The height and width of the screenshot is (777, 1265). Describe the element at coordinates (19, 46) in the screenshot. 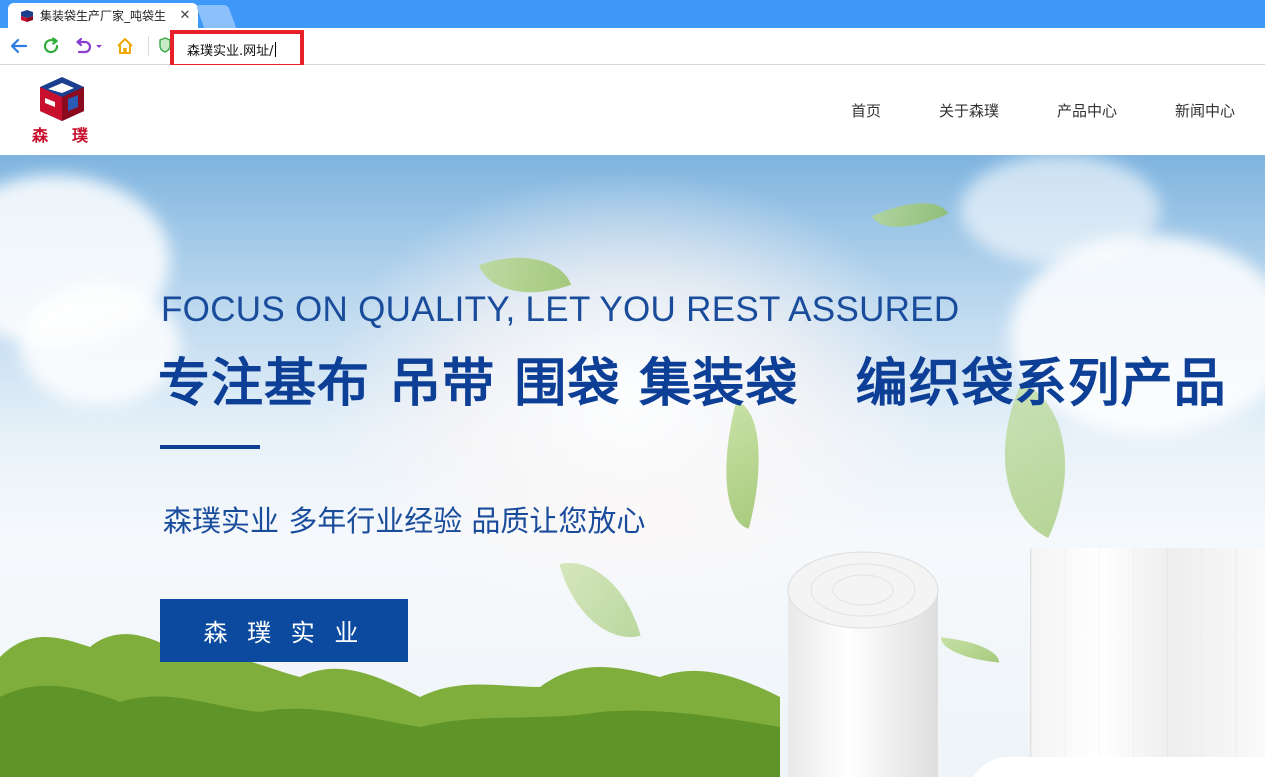

I see `arrow-left-icon` at that location.